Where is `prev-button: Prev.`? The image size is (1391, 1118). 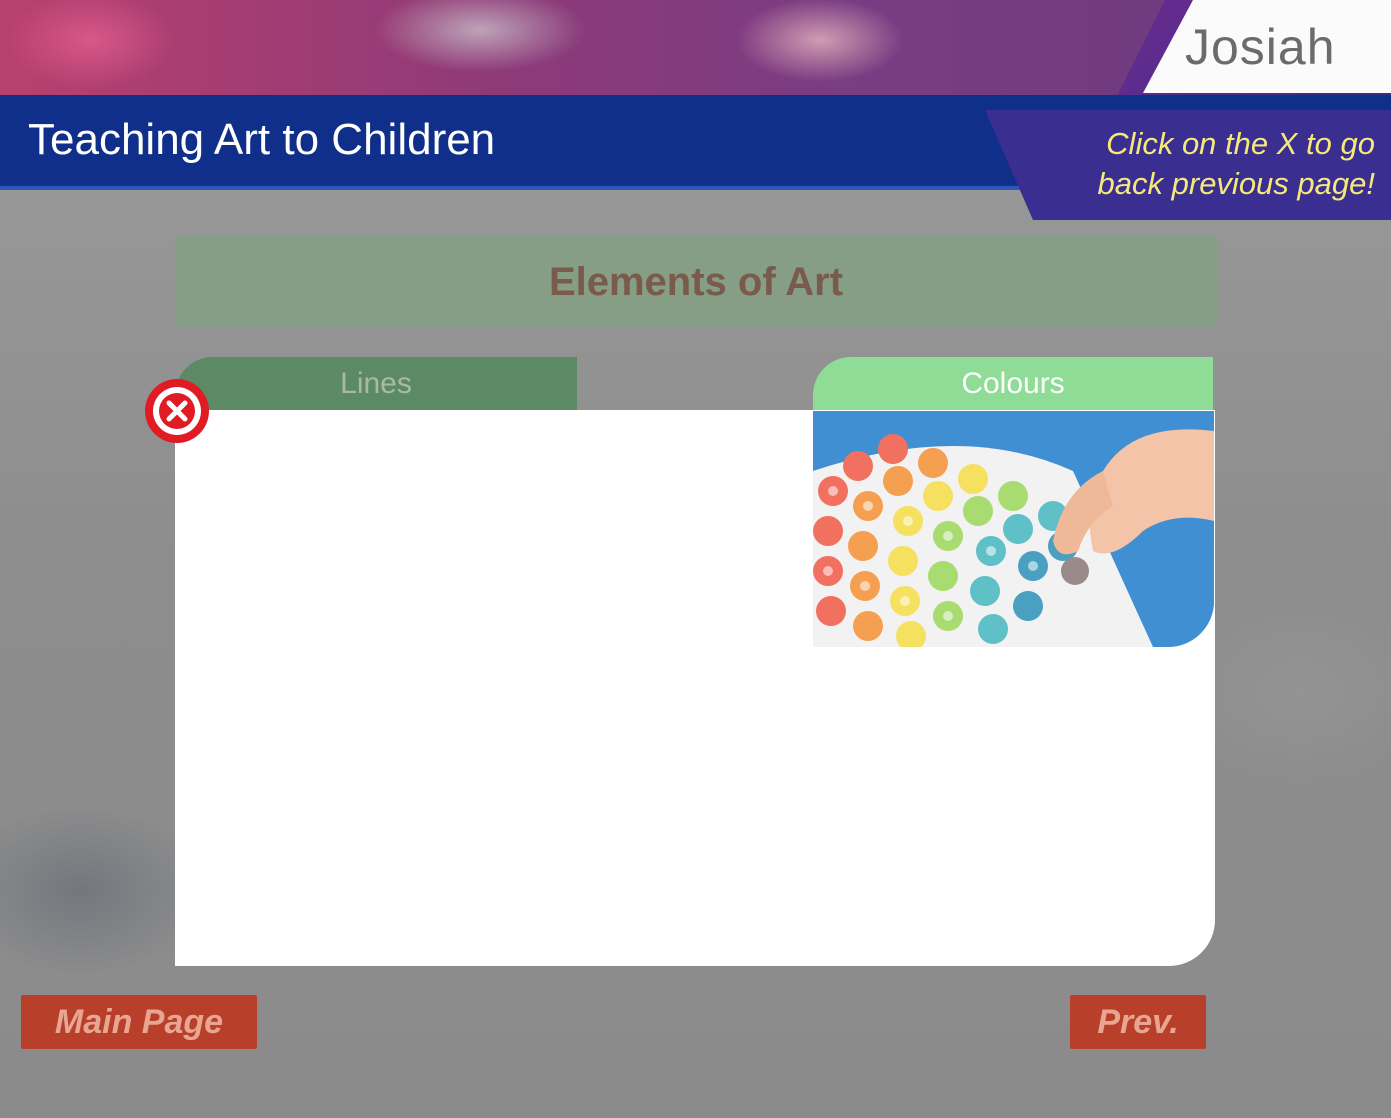
prev-button: Prev. is located at coordinates (1138, 1022).